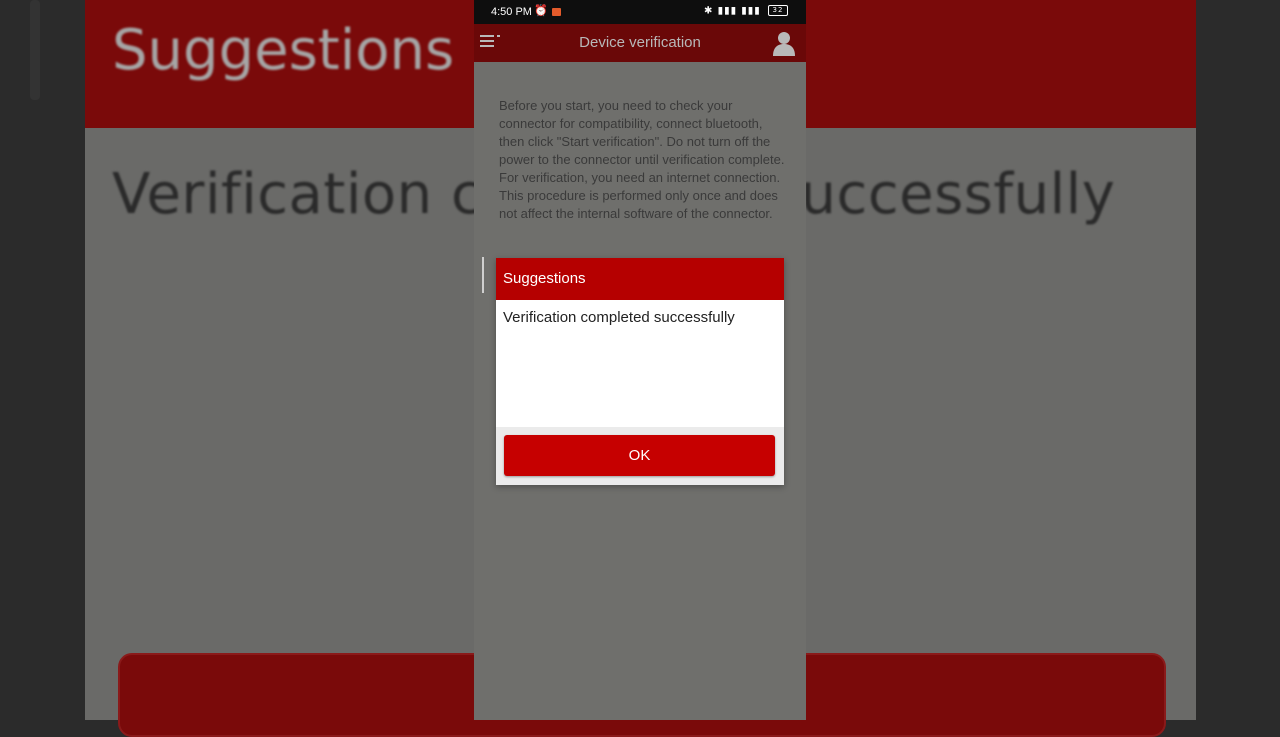 This screenshot has width=1280, height=737. I want to click on dialog-message: Verification completed successfully, so click(619, 317).